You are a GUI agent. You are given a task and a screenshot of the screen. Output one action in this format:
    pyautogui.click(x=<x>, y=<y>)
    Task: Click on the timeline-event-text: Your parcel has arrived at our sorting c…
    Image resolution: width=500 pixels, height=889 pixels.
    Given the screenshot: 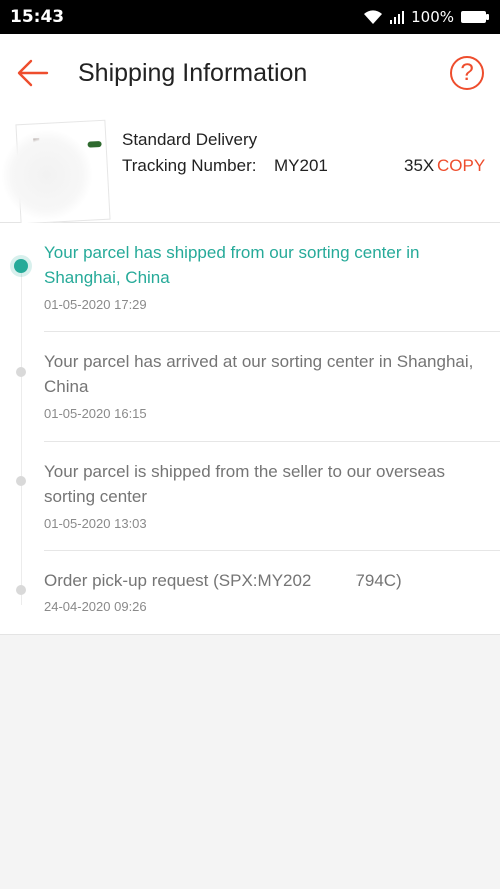 What is the action you would take?
    pyautogui.click(x=259, y=374)
    